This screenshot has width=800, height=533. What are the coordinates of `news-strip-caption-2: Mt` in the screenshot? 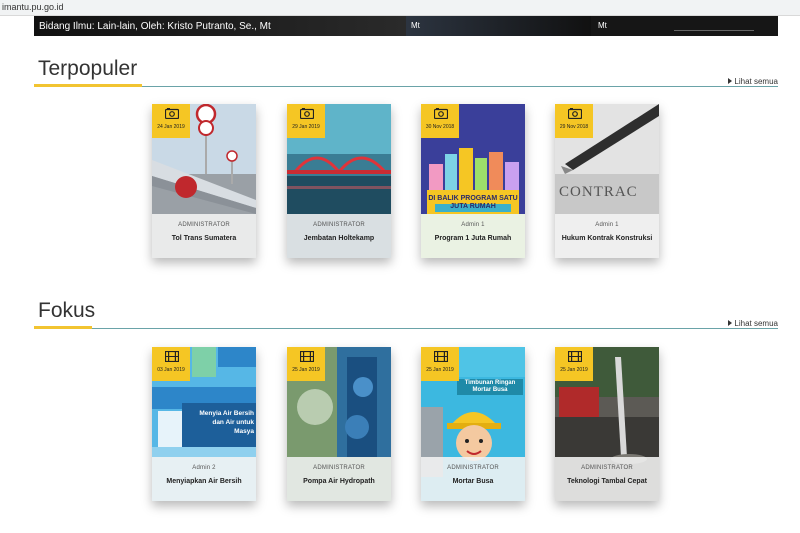 It's located at (415, 25).